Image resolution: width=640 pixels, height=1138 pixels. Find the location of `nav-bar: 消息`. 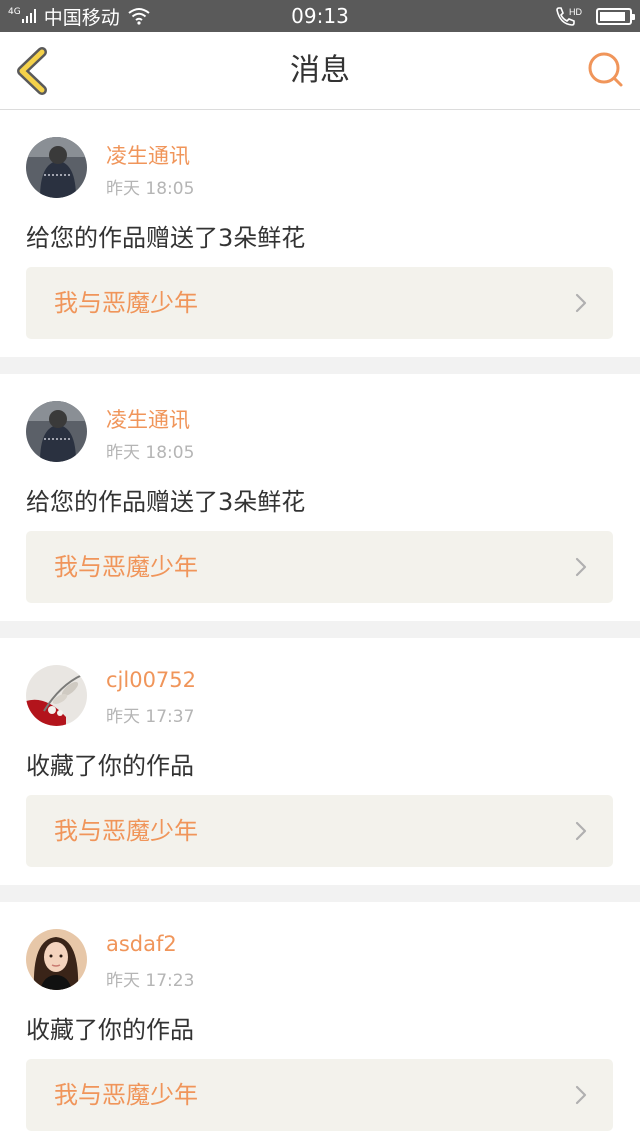

nav-bar: 消息 is located at coordinates (320, 71).